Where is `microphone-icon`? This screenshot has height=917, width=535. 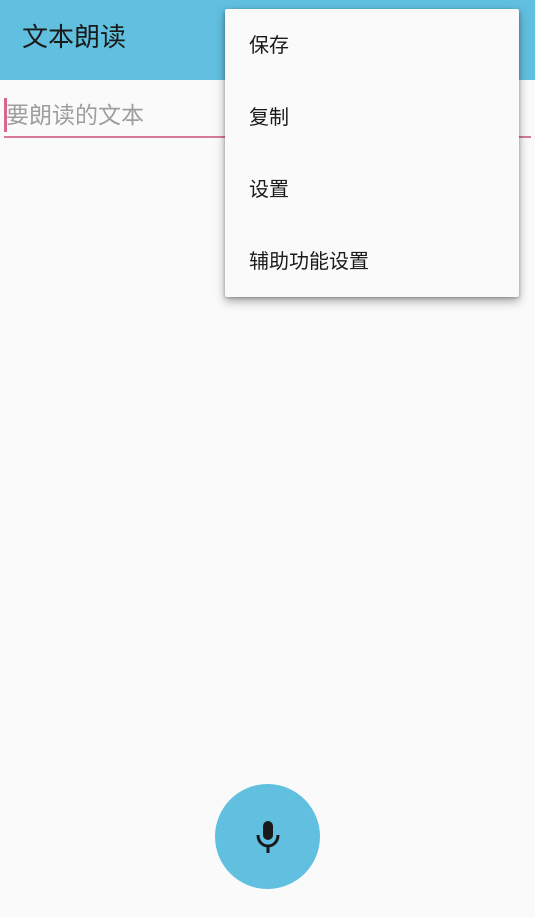
microphone-icon is located at coordinates (267, 836).